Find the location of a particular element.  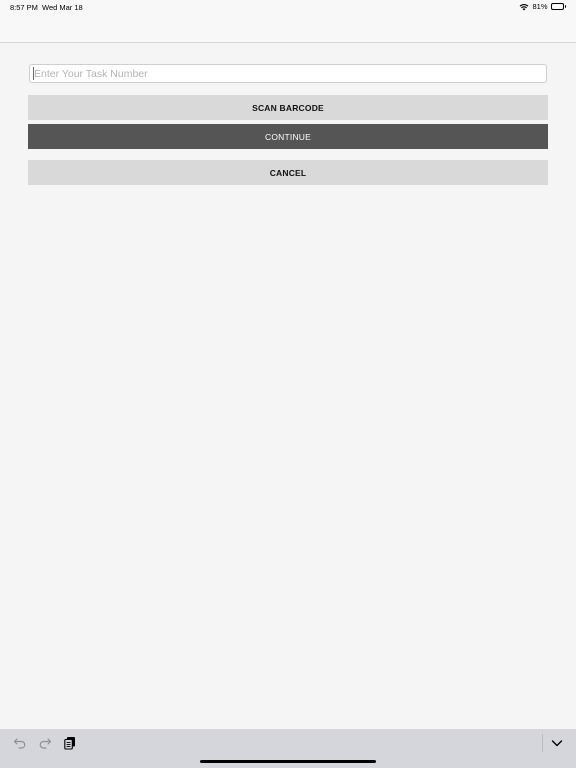

status-date: Wed Mar 18 is located at coordinates (62, 7).